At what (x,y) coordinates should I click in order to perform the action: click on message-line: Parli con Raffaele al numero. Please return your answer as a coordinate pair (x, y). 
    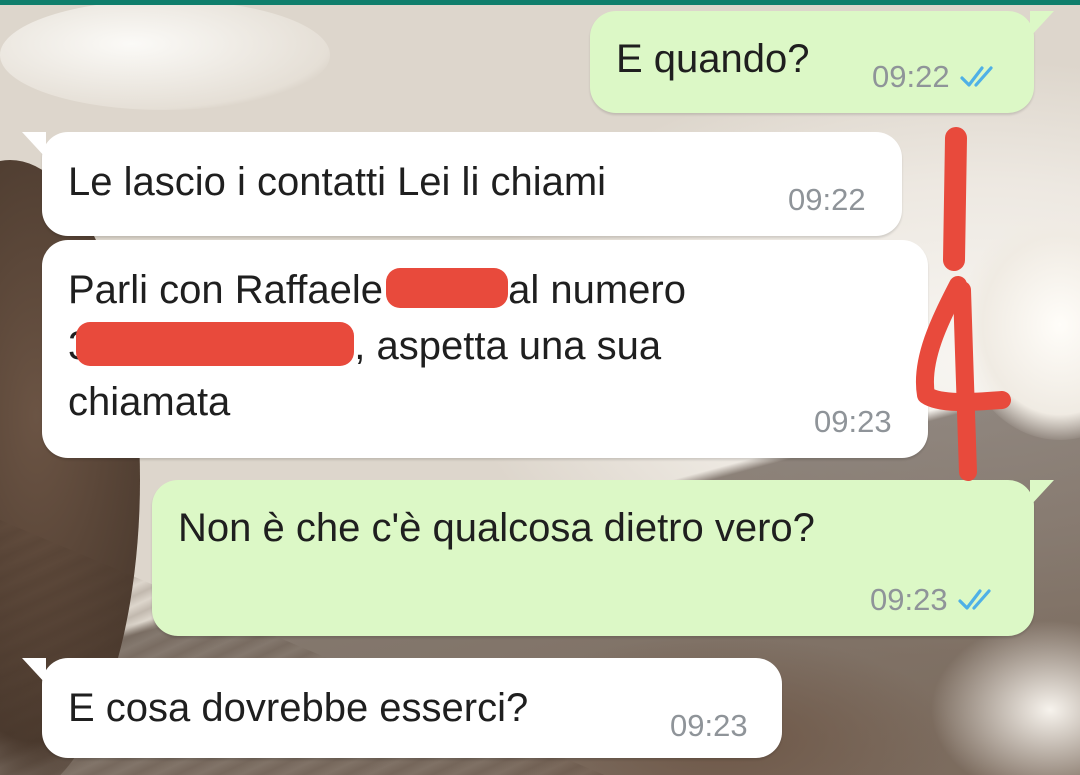
    Looking at the image, I should click on (377, 290).